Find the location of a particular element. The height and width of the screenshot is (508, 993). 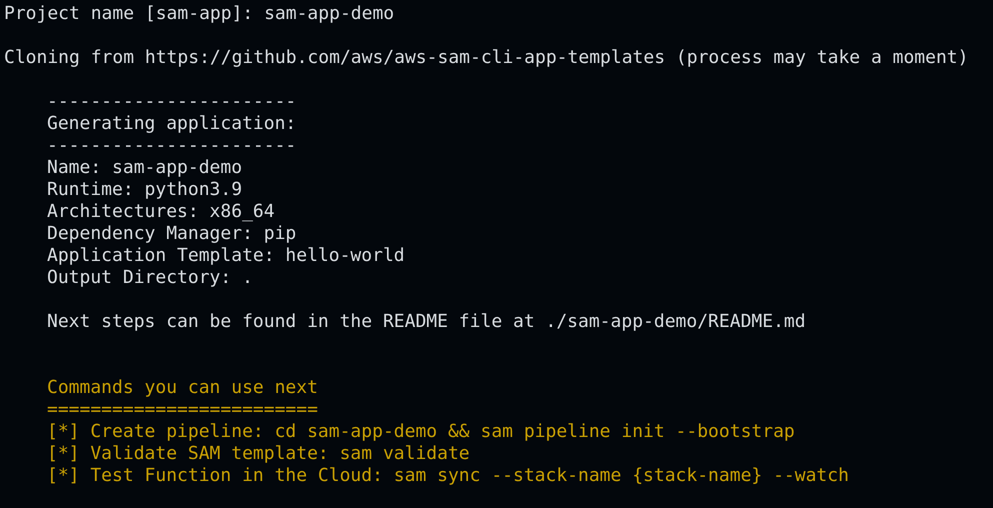

summary-field: Architectures: x86_64 is located at coordinates (161, 212).